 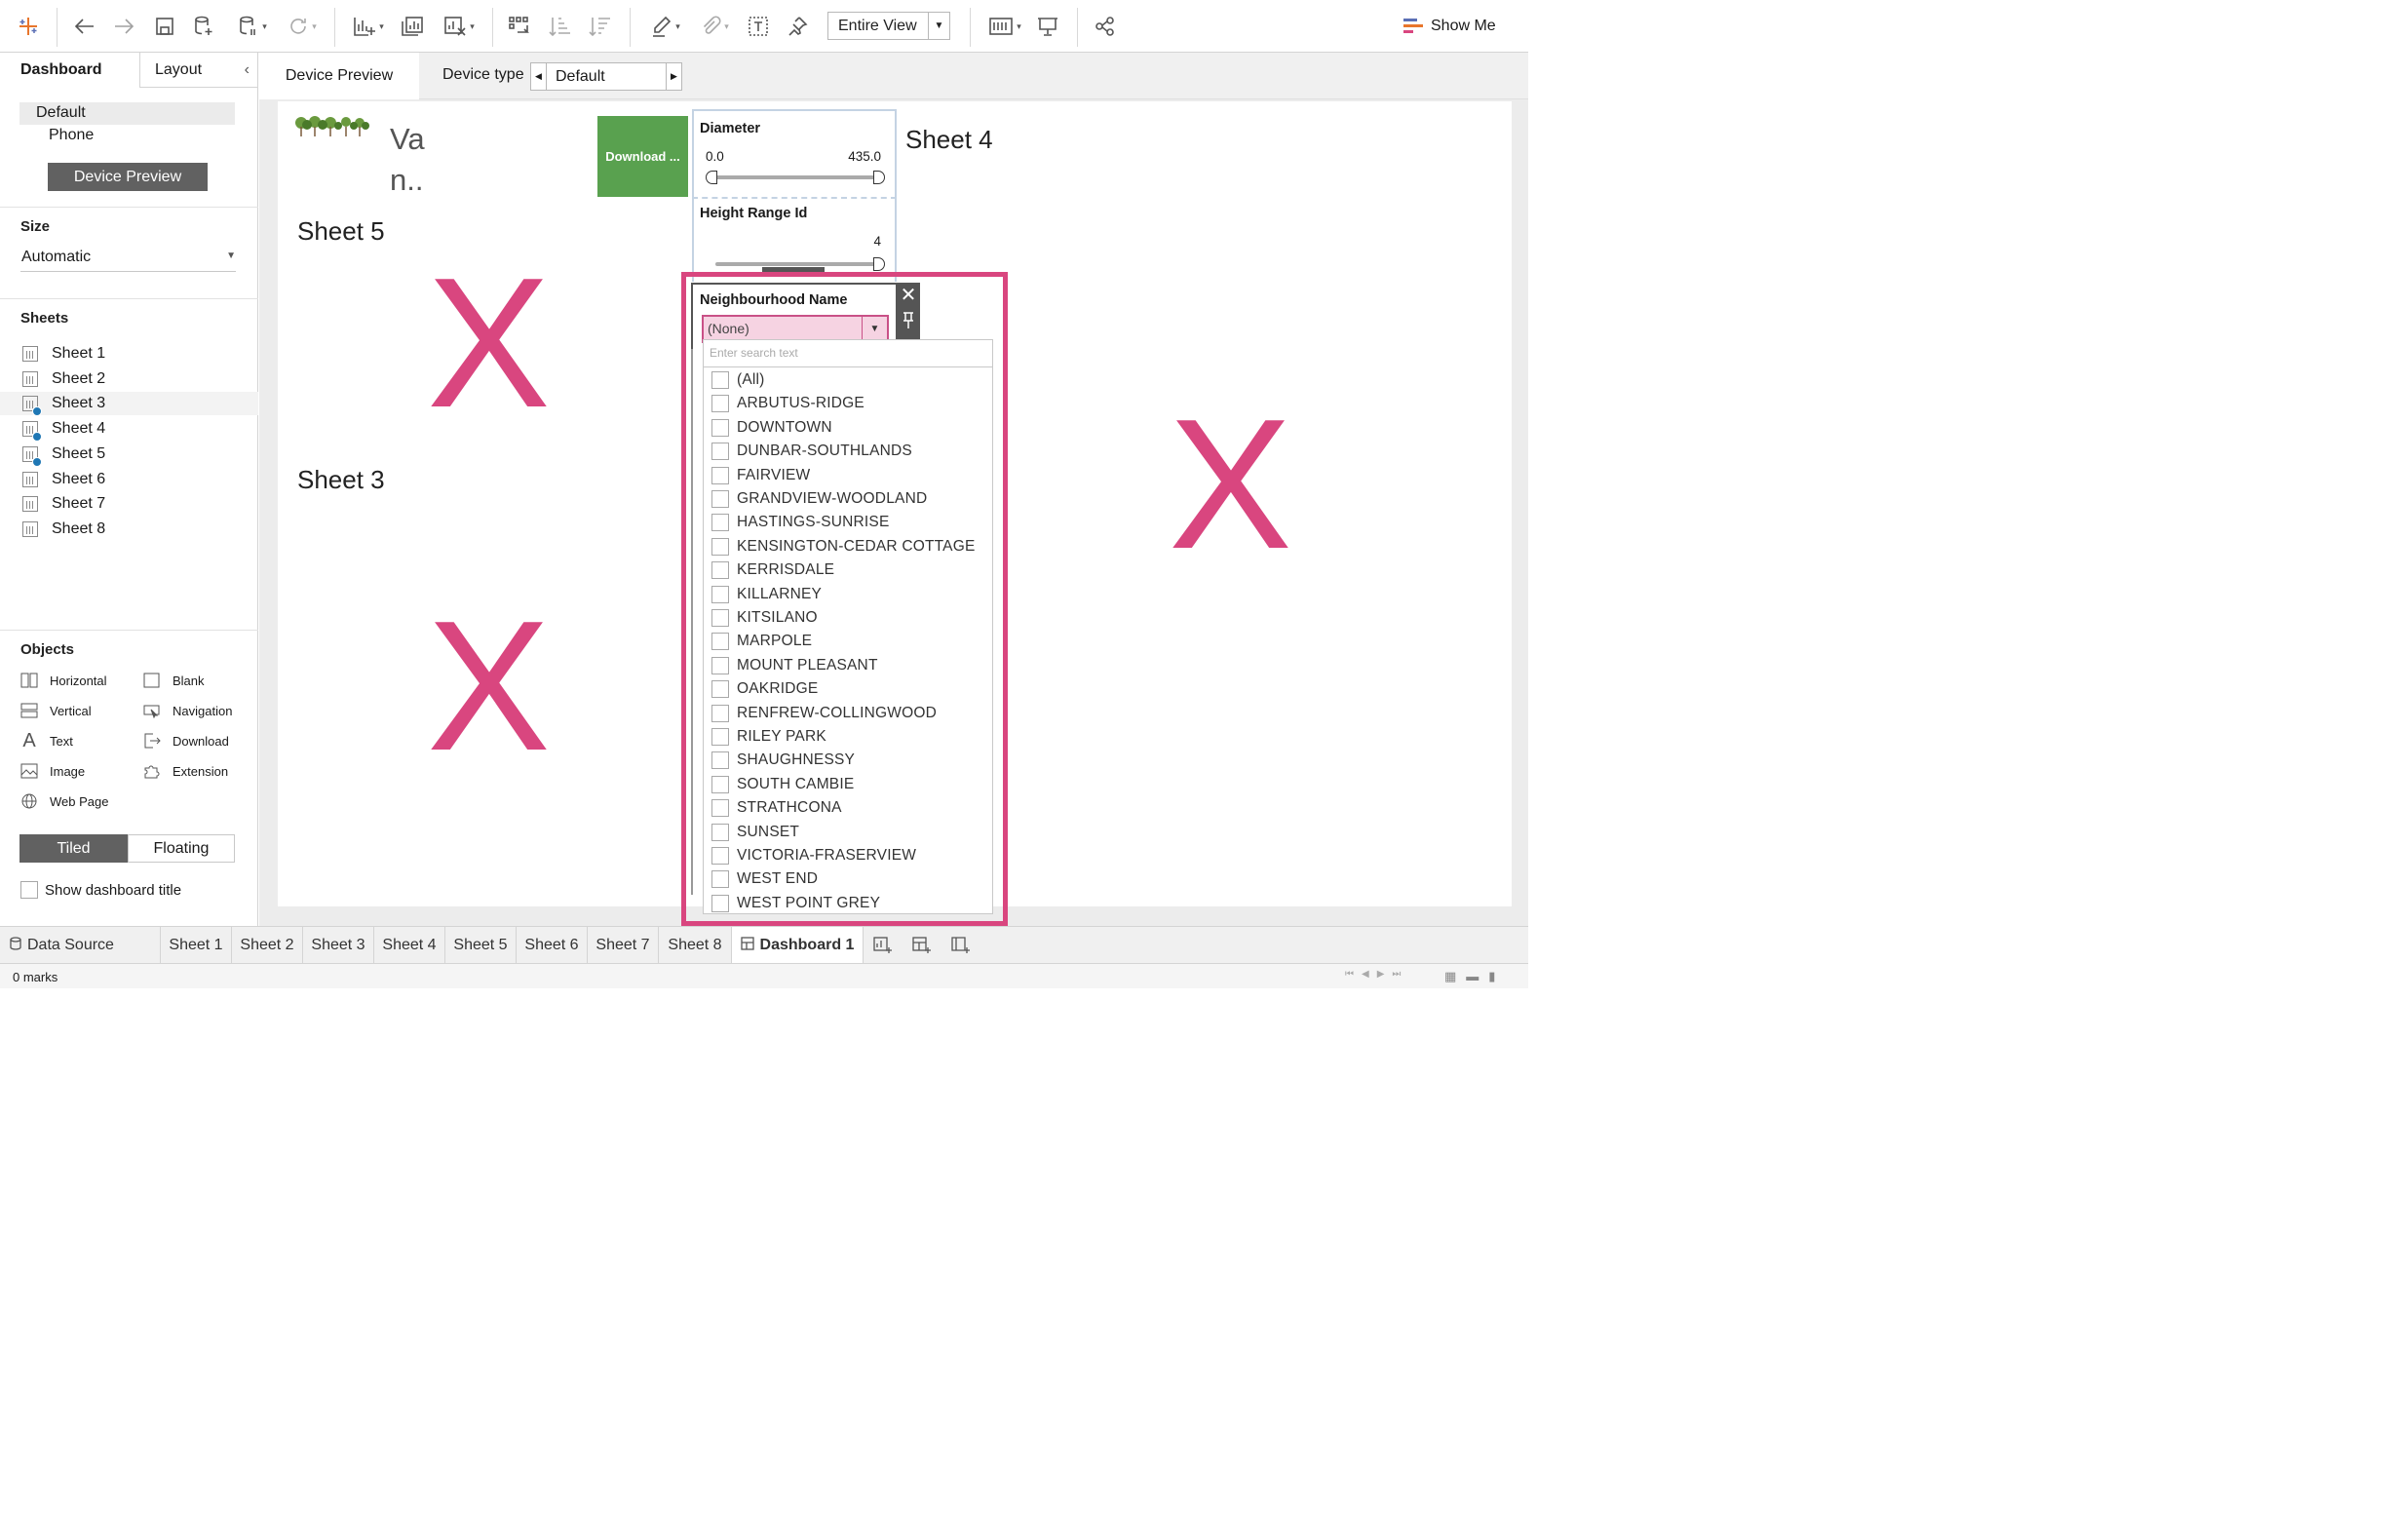 What do you see at coordinates (539, 76) in the screenshot?
I see `previous-icon: ◀` at bounding box center [539, 76].